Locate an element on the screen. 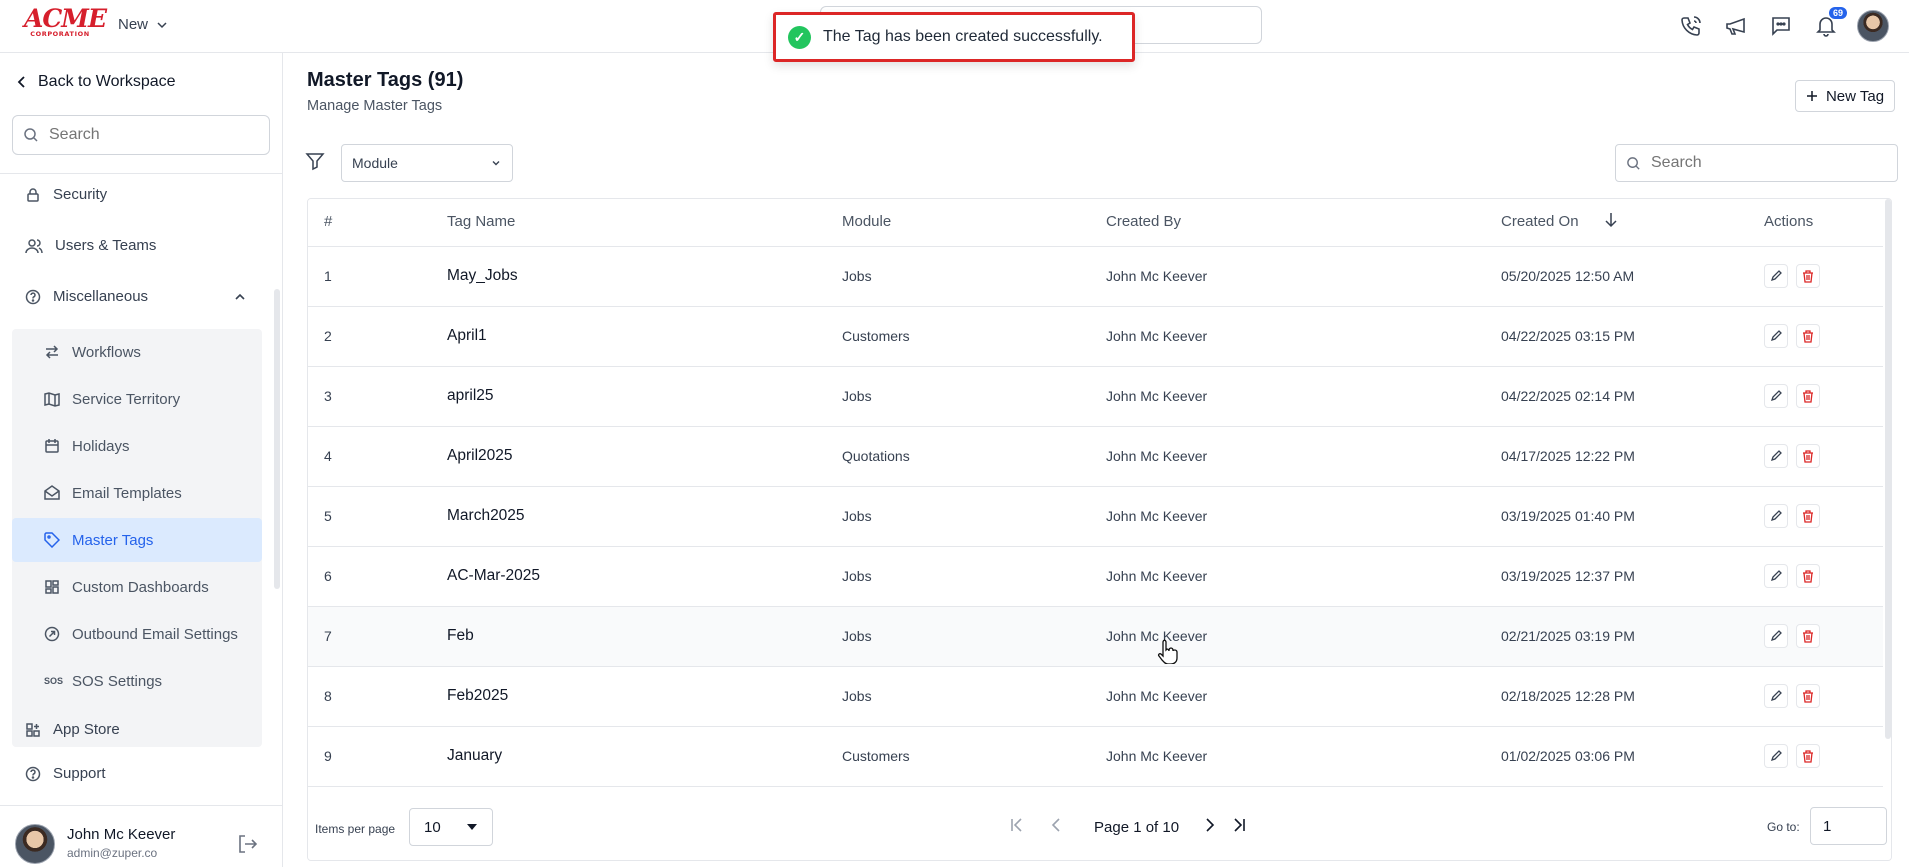 This screenshot has width=1909, height=867. module-filter-select: Module is located at coordinates (427, 163).